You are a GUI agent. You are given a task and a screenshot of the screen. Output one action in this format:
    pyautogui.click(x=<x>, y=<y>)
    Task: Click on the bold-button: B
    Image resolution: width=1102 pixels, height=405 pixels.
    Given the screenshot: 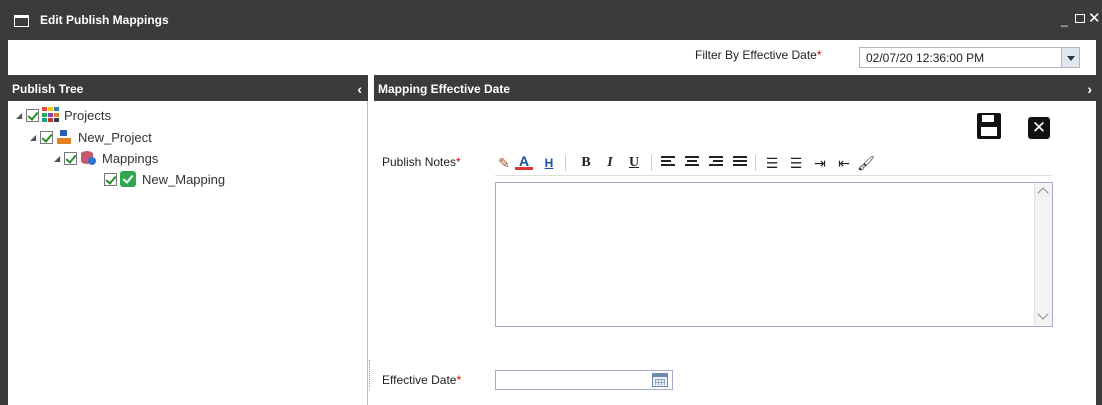 What is the action you would take?
    pyautogui.click(x=586, y=163)
    